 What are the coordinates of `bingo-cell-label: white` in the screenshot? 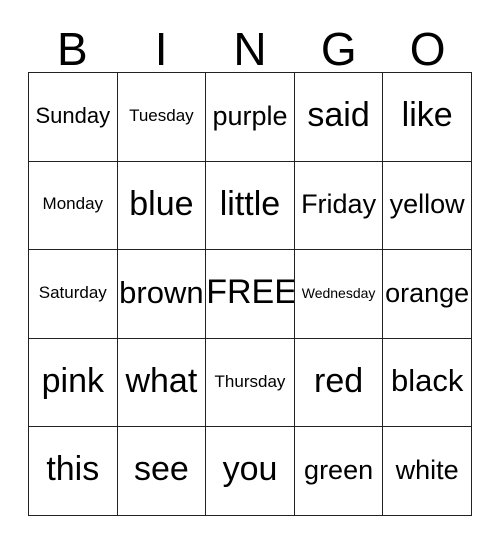 It's located at (427, 470).